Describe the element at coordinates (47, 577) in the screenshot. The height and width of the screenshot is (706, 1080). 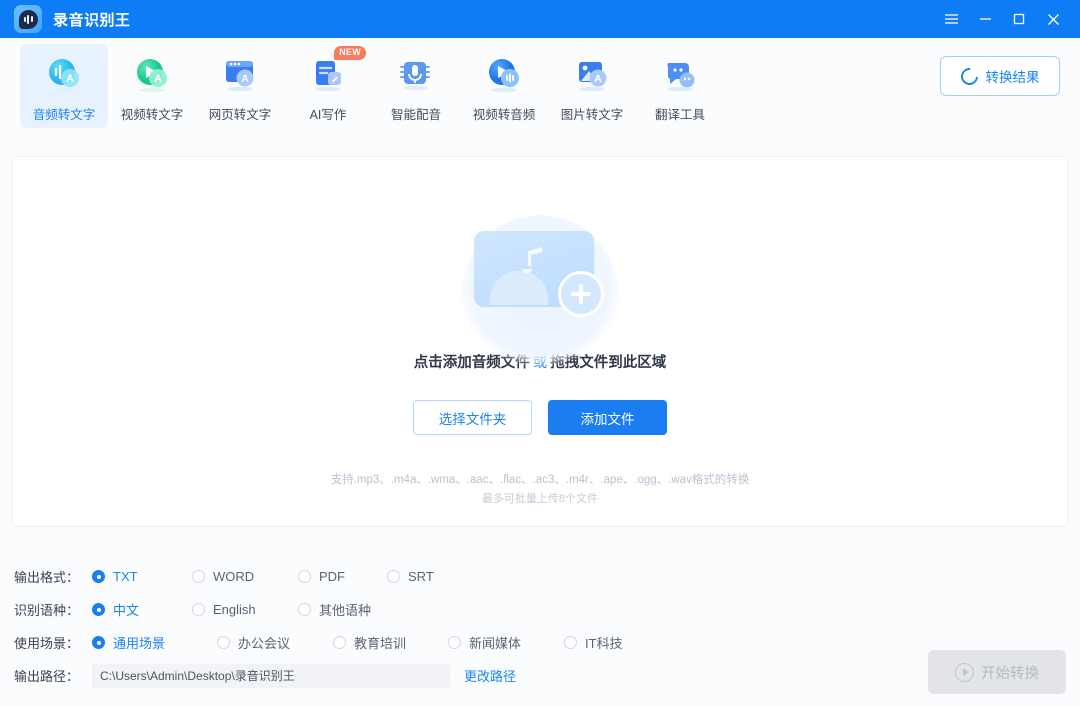
I see `output-format-label: 输出格式：` at that location.